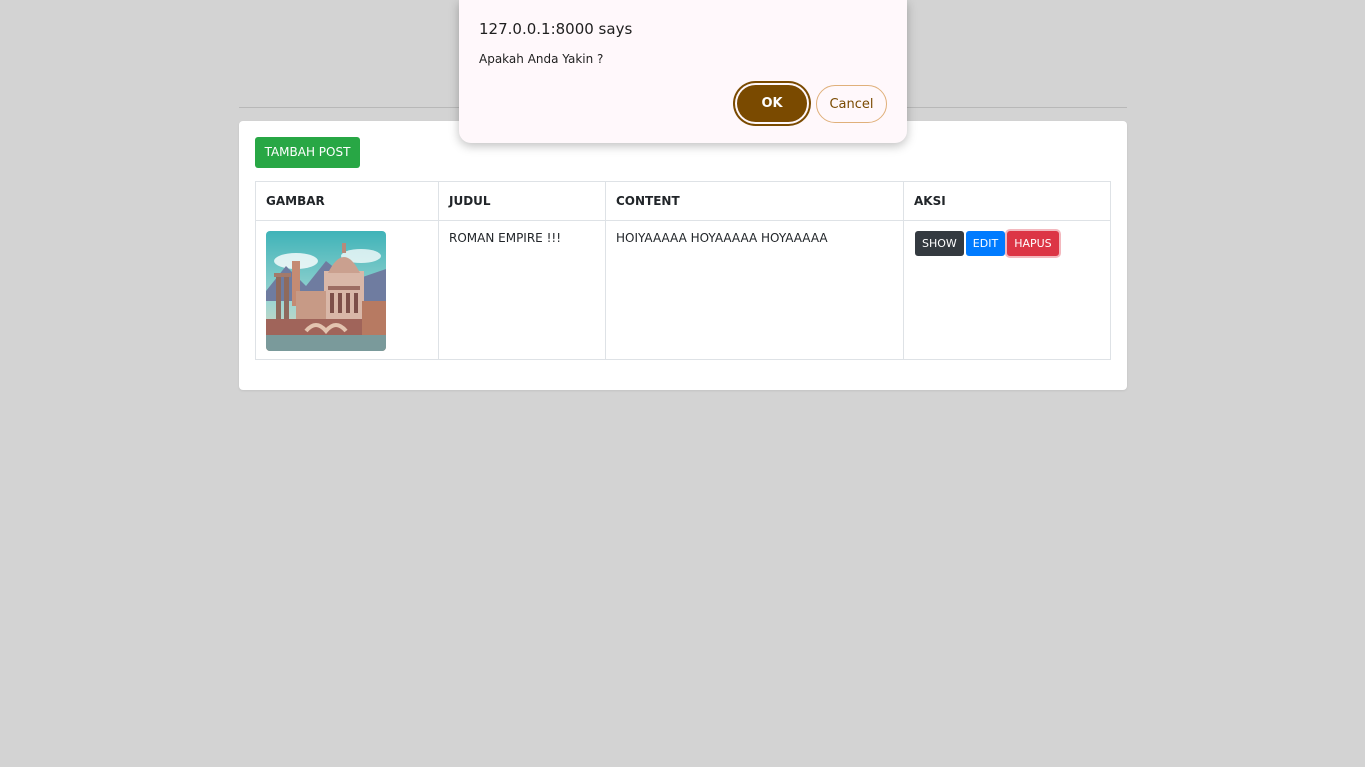 This screenshot has height=767, width=1365. What do you see at coordinates (754, 201) in the screenshot?
I see `column-header-content: CONTENT` at bounding box center [754, 201].